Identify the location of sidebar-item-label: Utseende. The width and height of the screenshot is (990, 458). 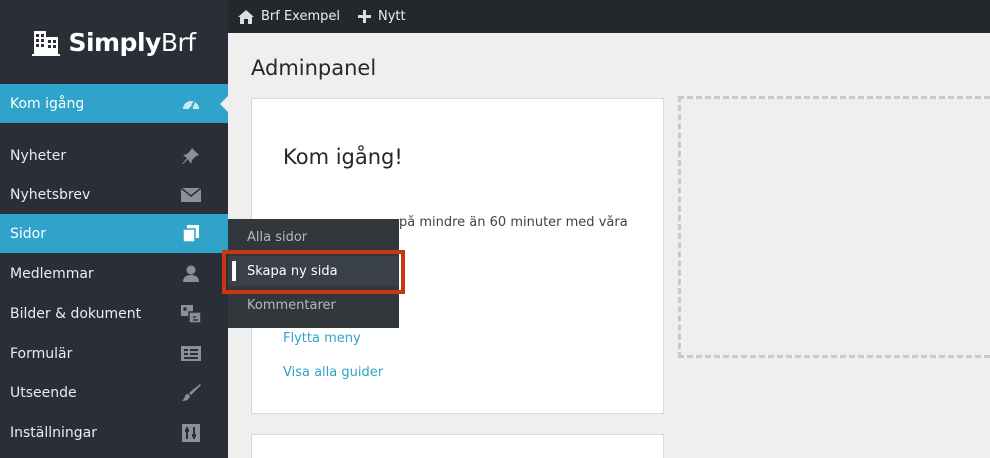
(43, 392).